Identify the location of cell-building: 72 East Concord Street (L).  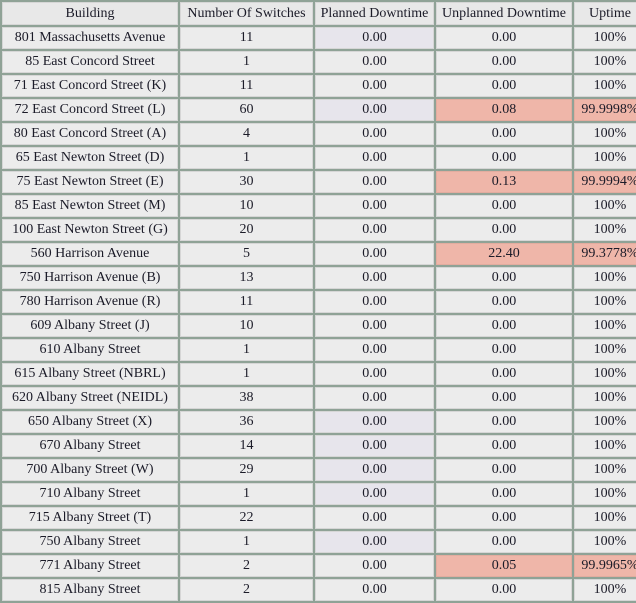
(90, 110).